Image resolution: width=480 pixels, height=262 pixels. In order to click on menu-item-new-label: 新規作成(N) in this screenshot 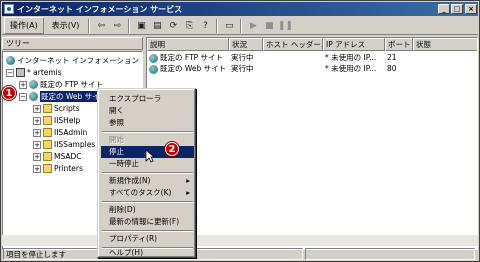, I will do `click(130, 180)`.